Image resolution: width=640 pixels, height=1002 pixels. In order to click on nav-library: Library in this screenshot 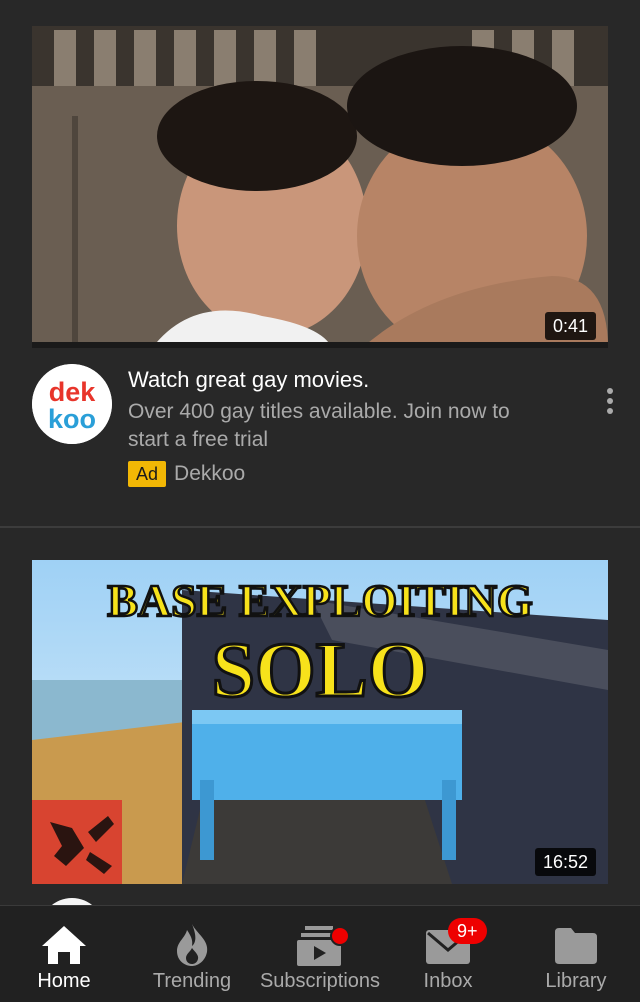, I will do `click(576, 954)`.